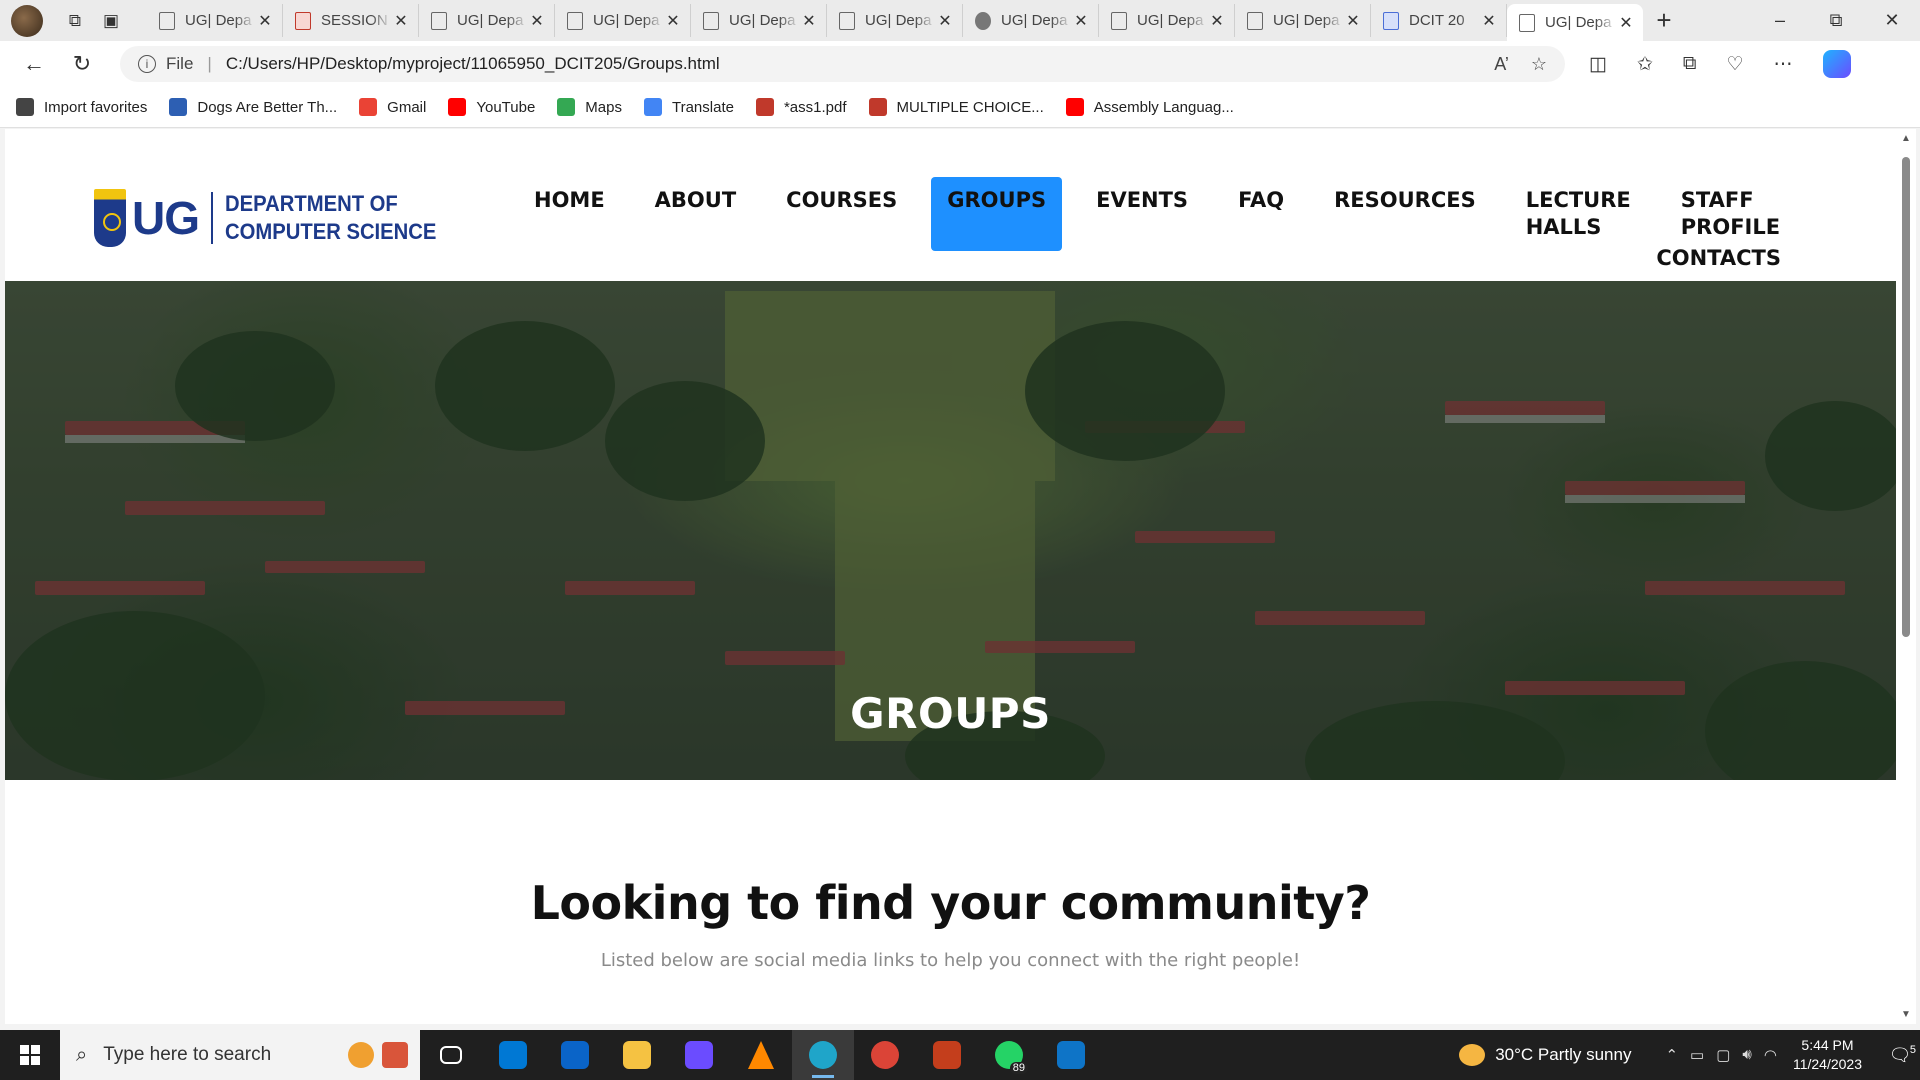 This screenshot has height=1080, width=1920. What do you see at coordinates (1071, 1055) in the screenshot?
I see `vscode-taskbar-button` at bounding box center [1071, 1055].